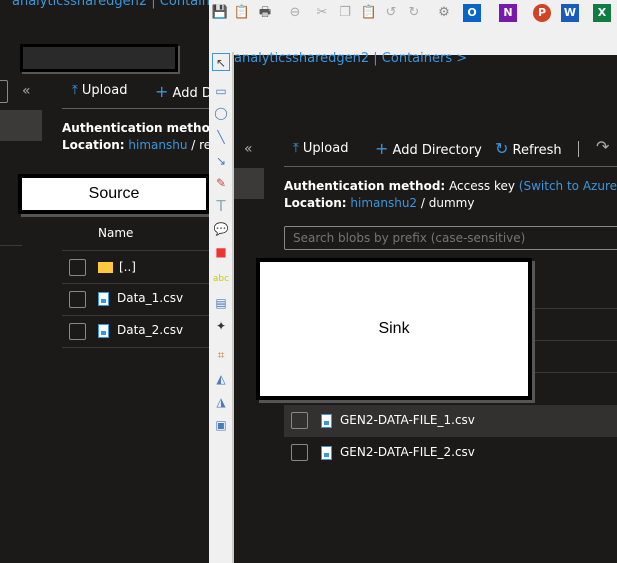 This screenshot has height=563, width=617. What do you see at coordinates (242, 13) in the screenshot?
I see `clipboard-icon: 📋` at bounding box center [242, 13].